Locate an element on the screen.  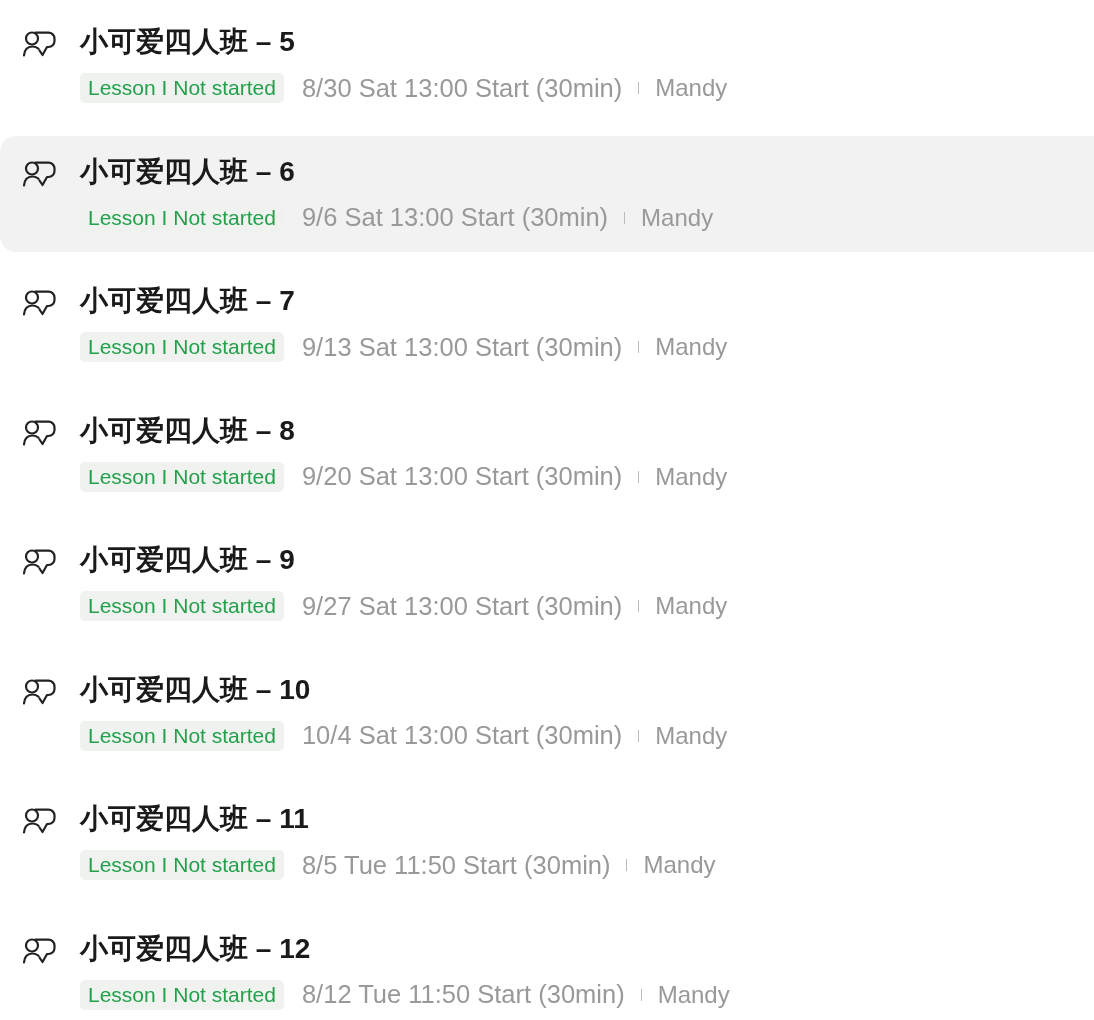
lesson-title: 小可爱四人班 – 9 is located at coordinates (188, 560).